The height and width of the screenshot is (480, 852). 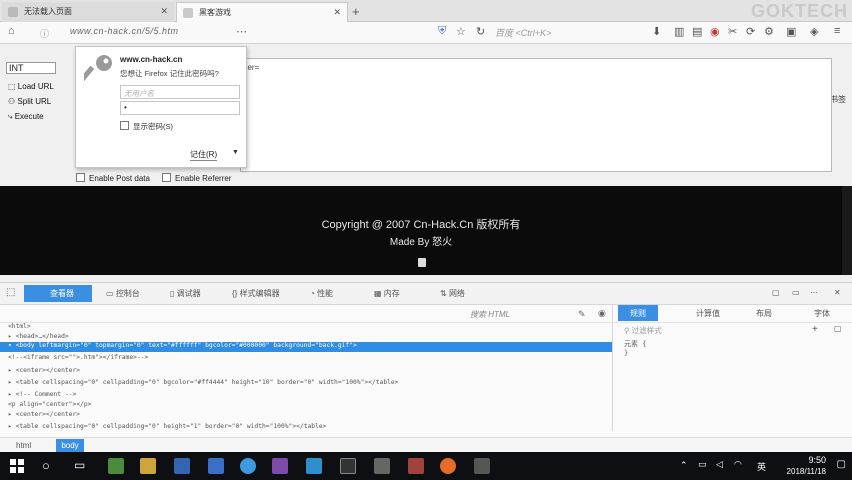 I want to click on menu-icon: ≡, so click(x=837, y=31).